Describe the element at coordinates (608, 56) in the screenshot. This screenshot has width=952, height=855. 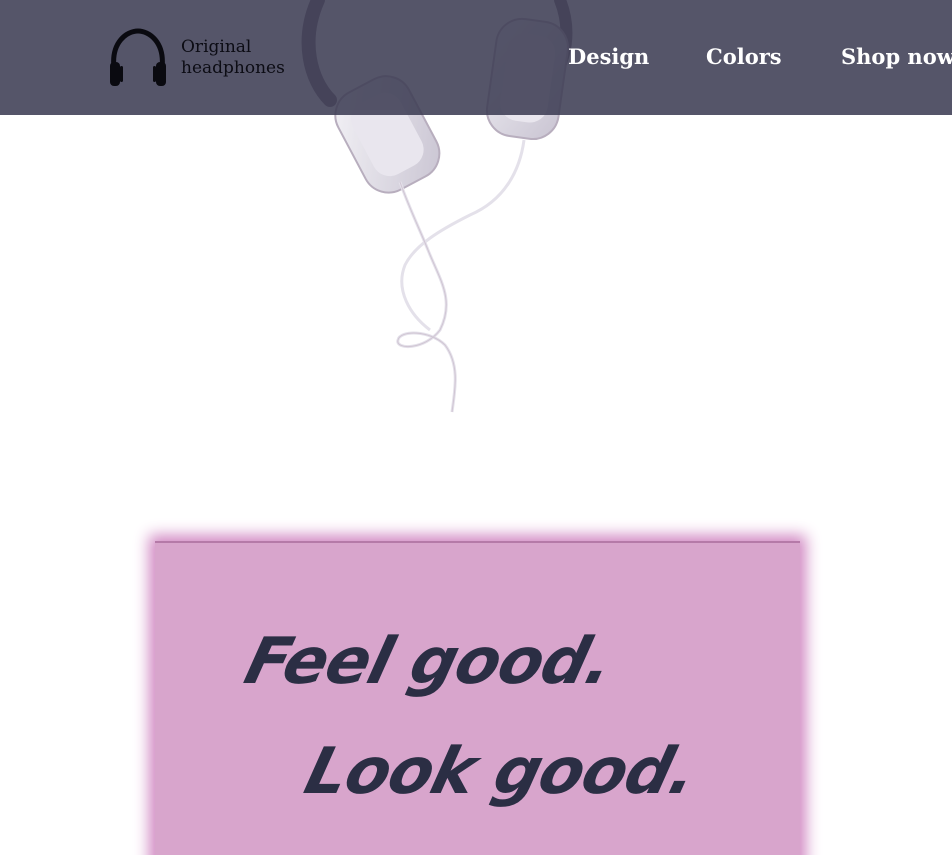
I see `nav-link-design: Design` at that location.